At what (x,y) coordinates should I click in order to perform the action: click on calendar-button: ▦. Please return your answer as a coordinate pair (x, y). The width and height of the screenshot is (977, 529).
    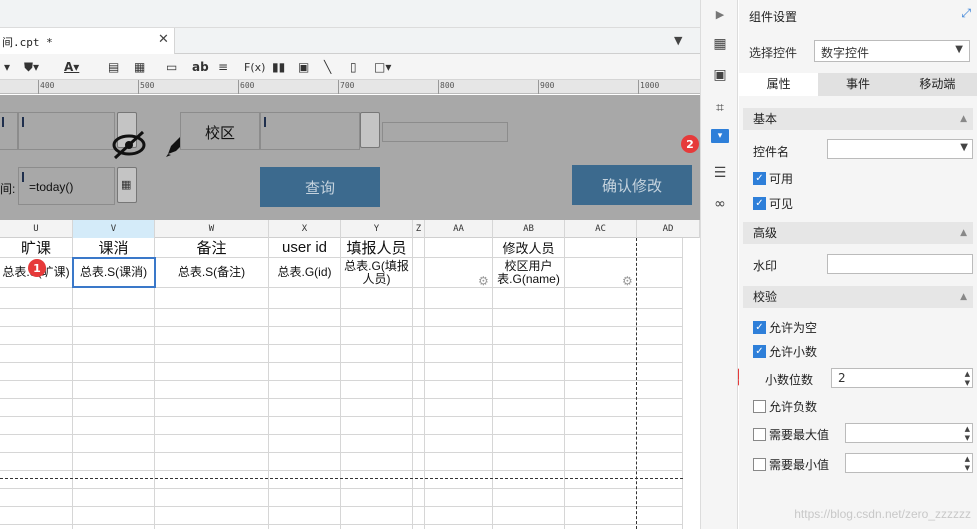
    Looking at the image, I should click on (127, 185).